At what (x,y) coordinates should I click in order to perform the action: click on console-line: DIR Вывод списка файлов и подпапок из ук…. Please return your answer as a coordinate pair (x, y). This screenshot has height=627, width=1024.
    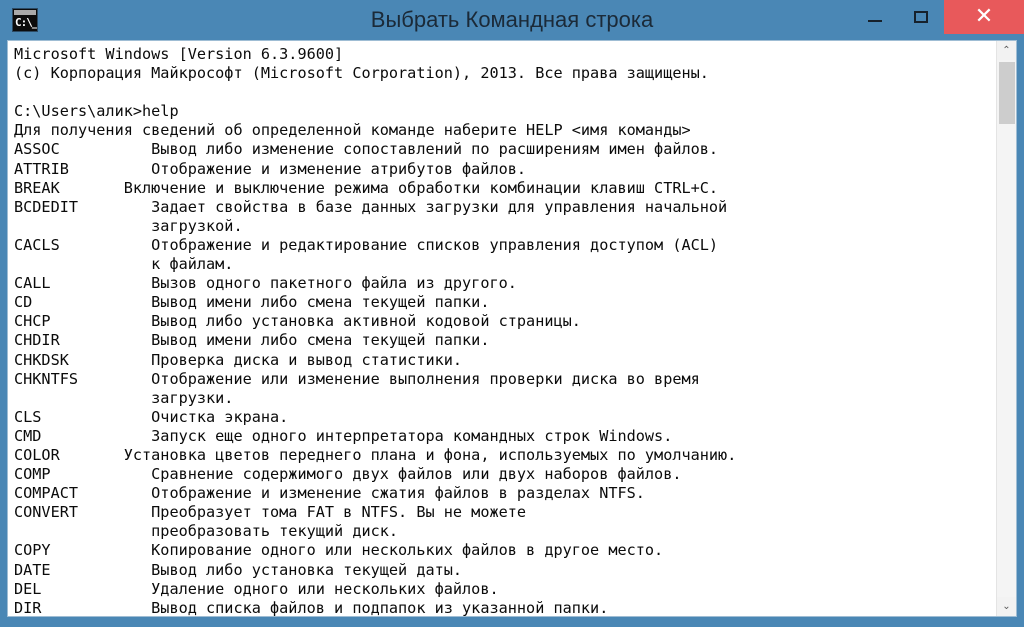
    Looking at the image, I should click on (311, 607).